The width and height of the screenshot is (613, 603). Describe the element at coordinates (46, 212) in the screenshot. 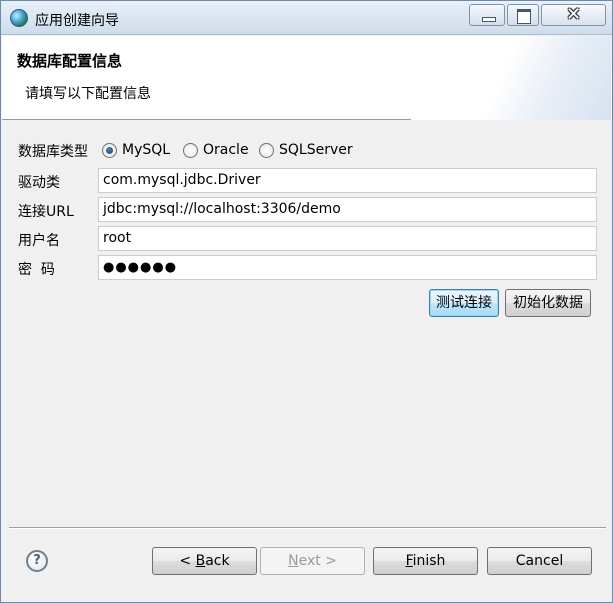

I see `url-label: 连接URL` at that location.